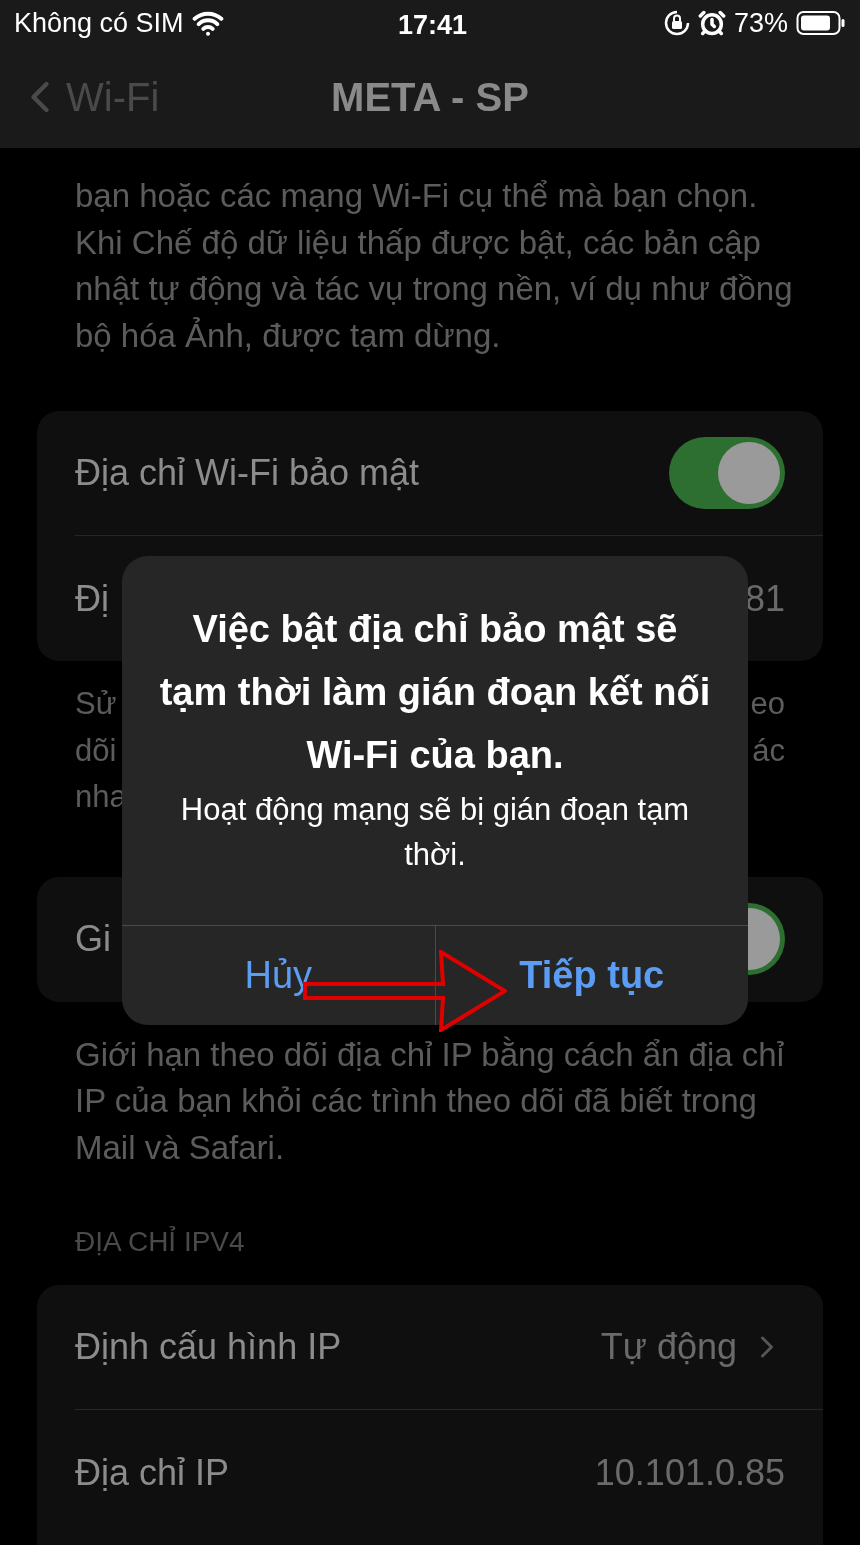 Image resolution: width=860 pixels, height=1545 pixels. What do you see at coordinates (433, 25) in the screenshot?
I see `time-text: 17:41` at bounding box center [433, 25].